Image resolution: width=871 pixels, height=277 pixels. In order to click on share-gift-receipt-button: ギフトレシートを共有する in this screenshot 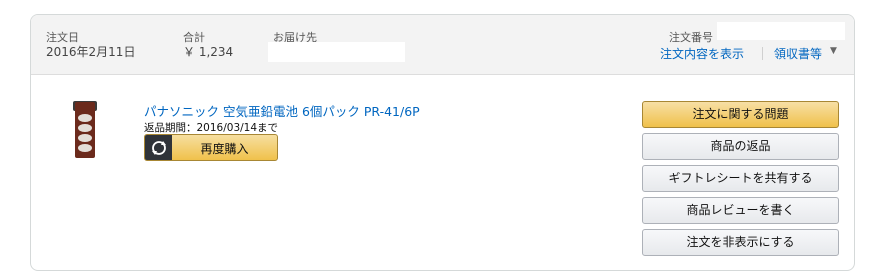, I will do `click(740, 178)`.